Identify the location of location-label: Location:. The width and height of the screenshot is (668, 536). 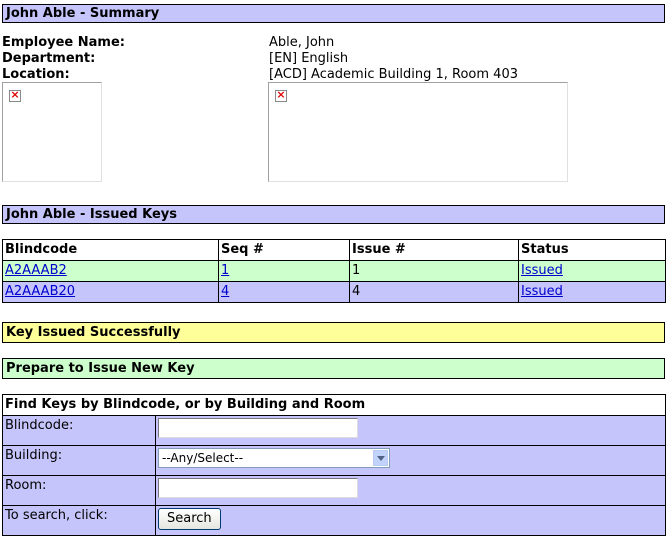
(36, 74).